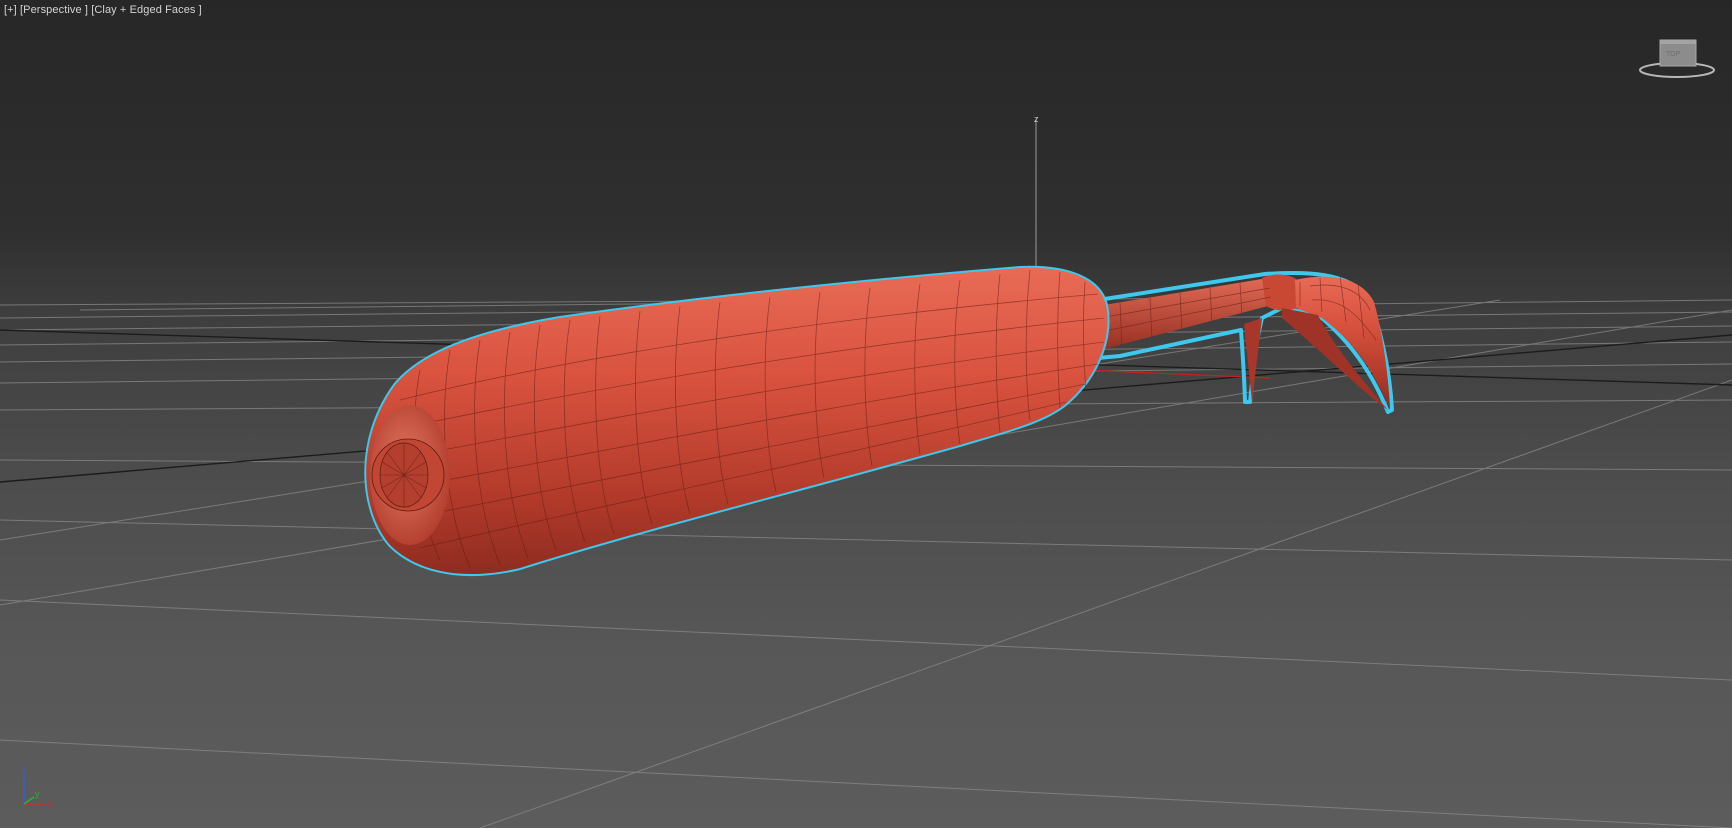 The width and height of the screenshot is (1732, 828). Describe the element at coordinates (37, 786) in the screenshot. I see `axis-tripod-icon: z x y` at that location.